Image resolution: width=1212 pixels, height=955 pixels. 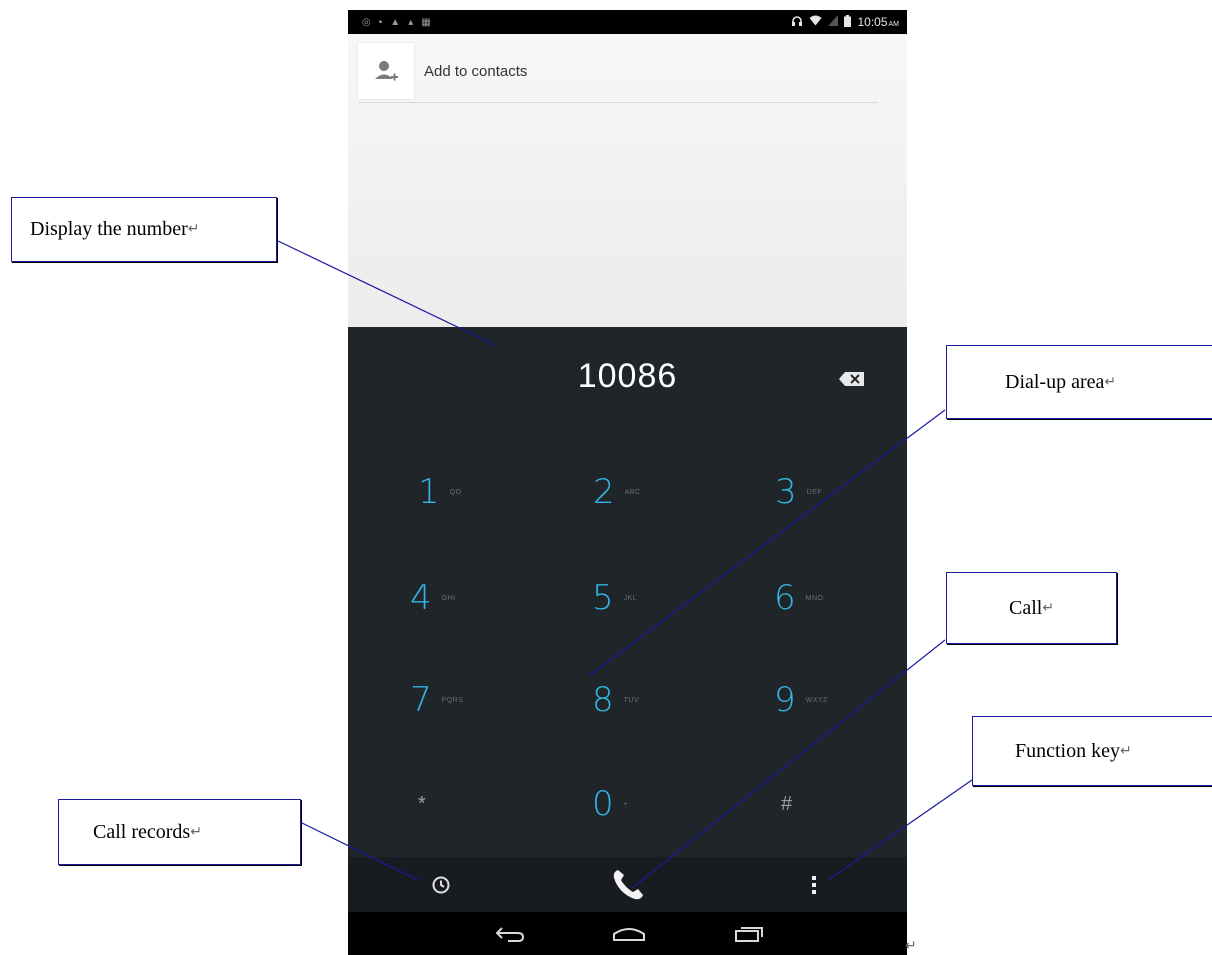 I want to click on leader-line-call-records, so click(x=359, y=851).